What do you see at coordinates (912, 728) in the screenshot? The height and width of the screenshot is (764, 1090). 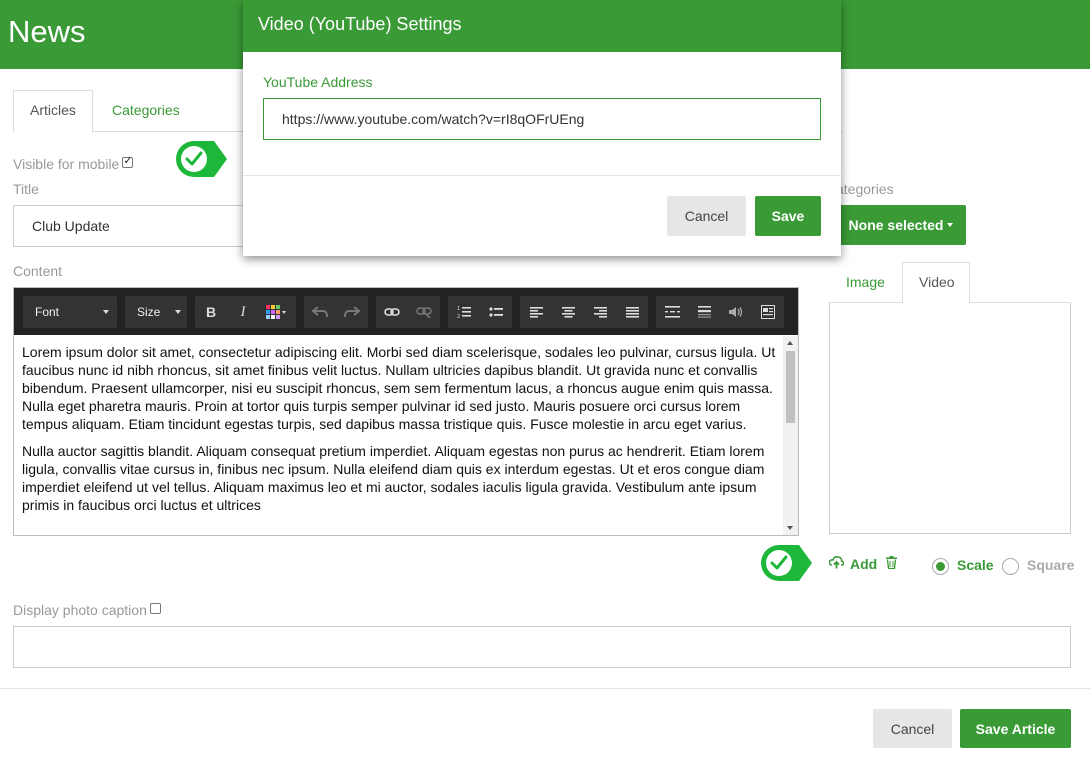 I see `cancel-button: Cancel` at bounding box center [912, 728].